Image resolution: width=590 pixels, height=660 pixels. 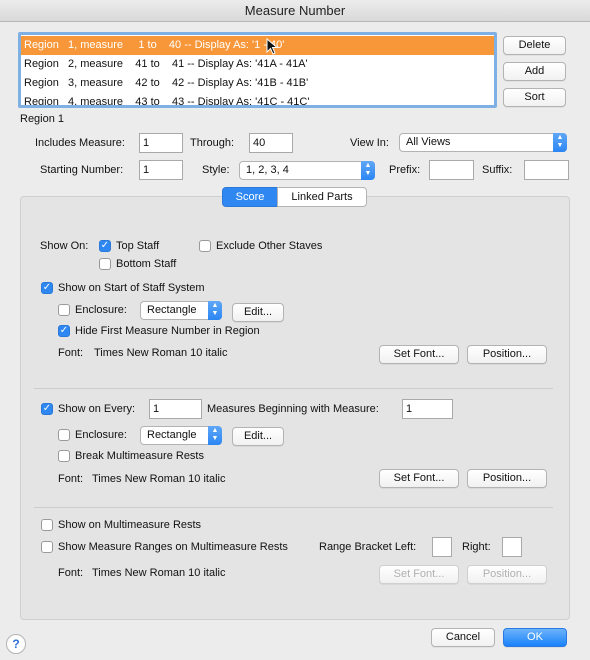 What do you see at coordinates (368, 547) in the screenshot?
I see `bracket-left-label: Range Bracket Left:` at bounding box center [368, 547].